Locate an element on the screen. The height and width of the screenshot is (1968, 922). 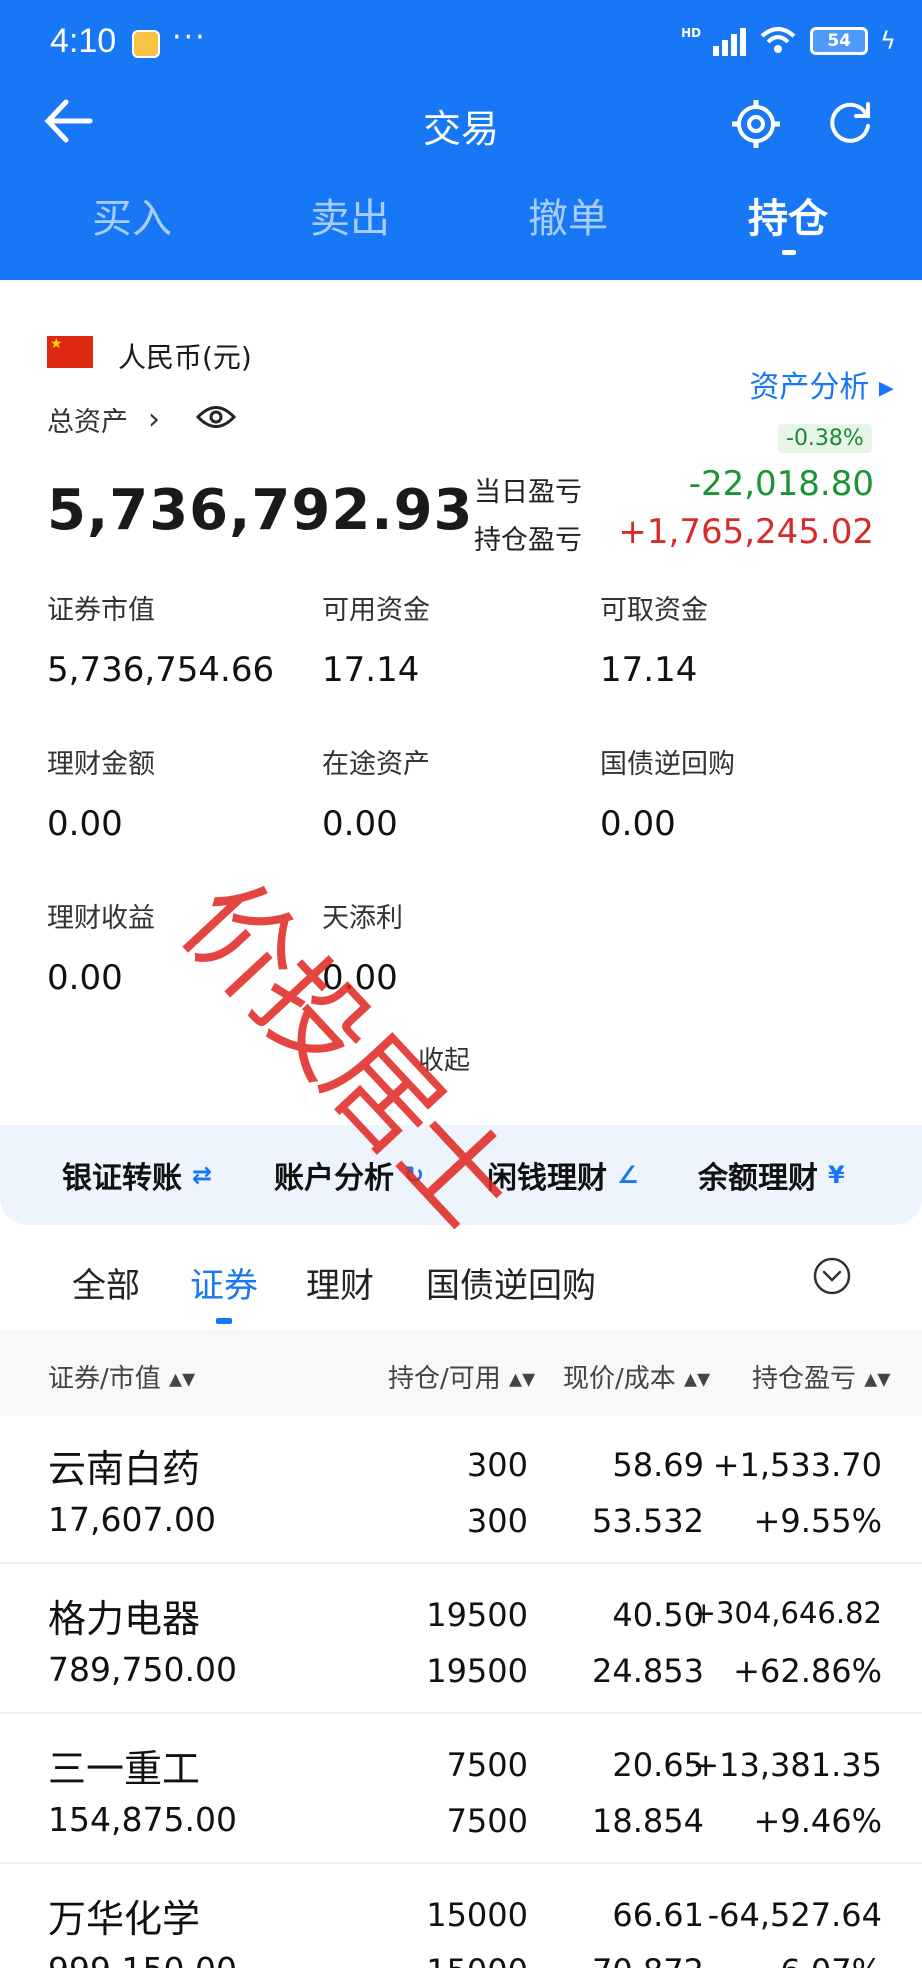
collapse-button: 收起 is located at coordinates (444, 1058).